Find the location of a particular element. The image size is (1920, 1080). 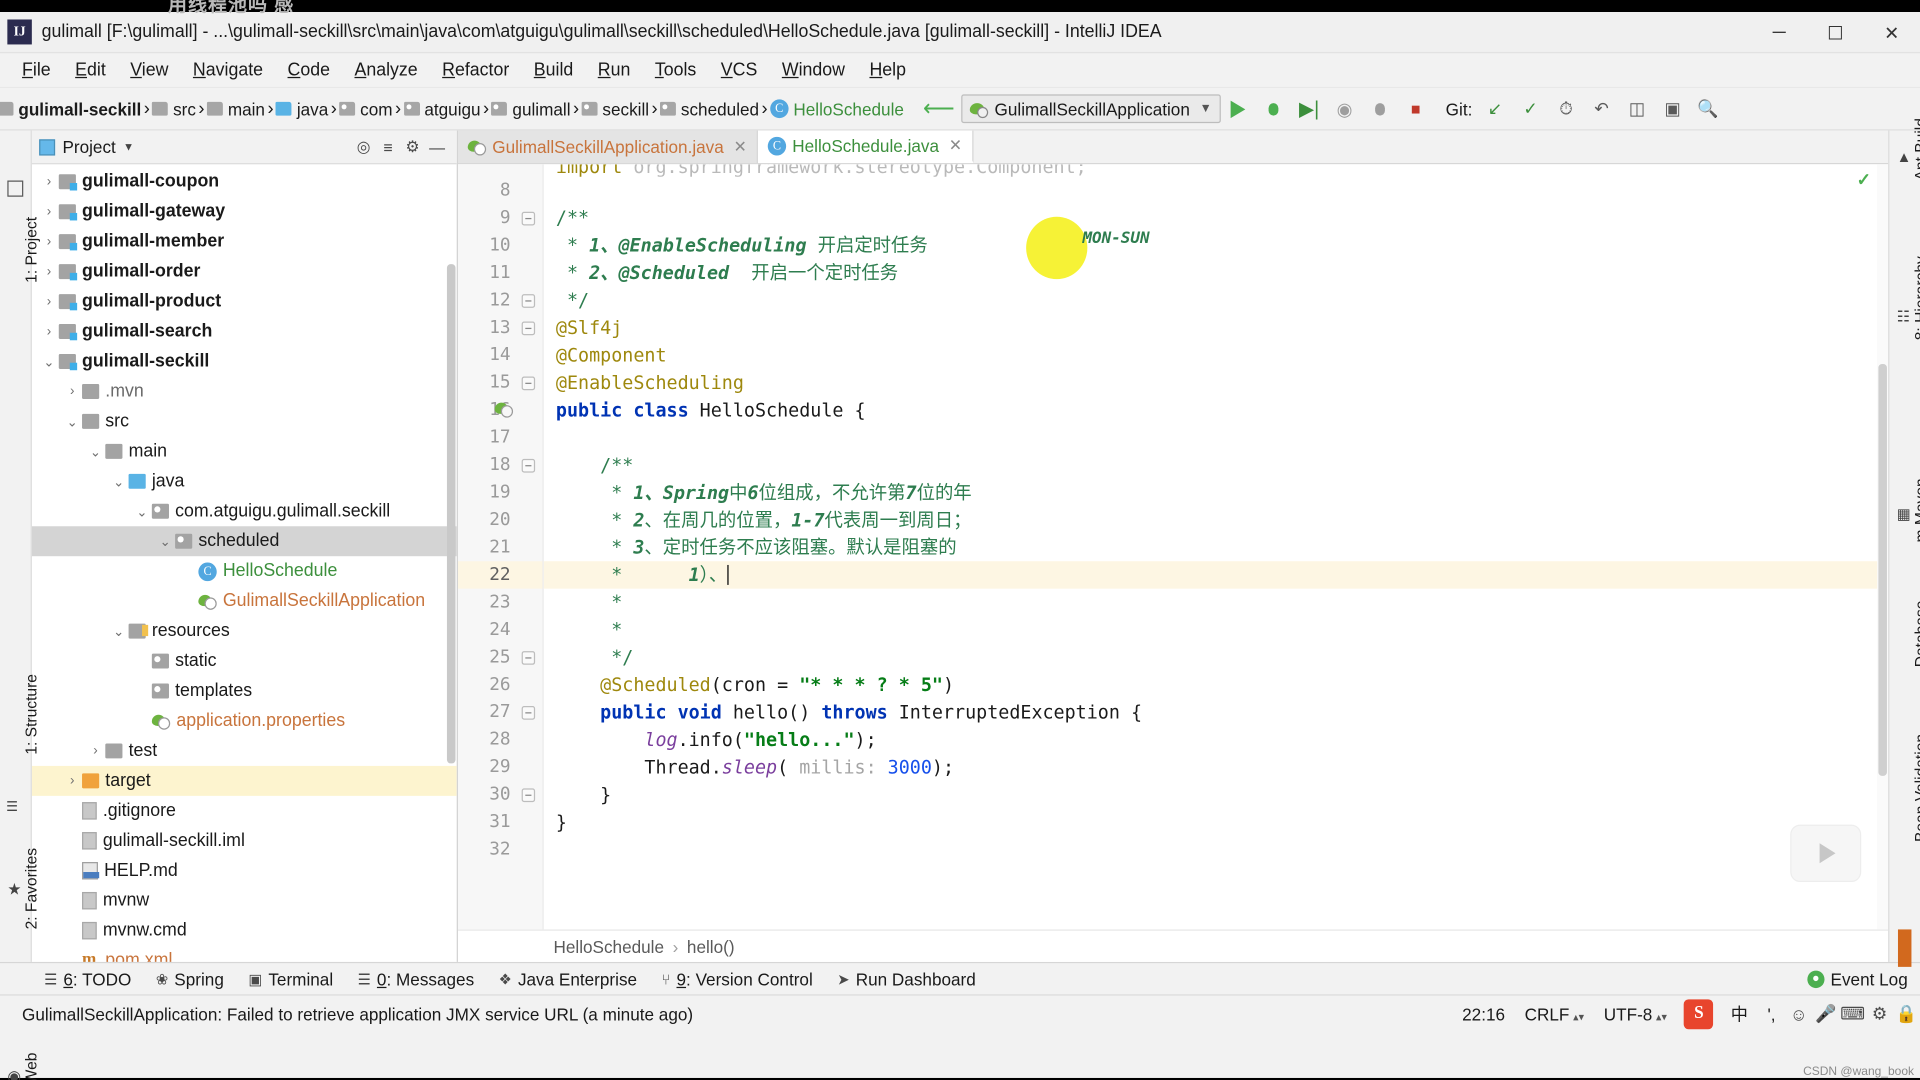

structure-icon: ☰ is located at coordinates (12, 806).